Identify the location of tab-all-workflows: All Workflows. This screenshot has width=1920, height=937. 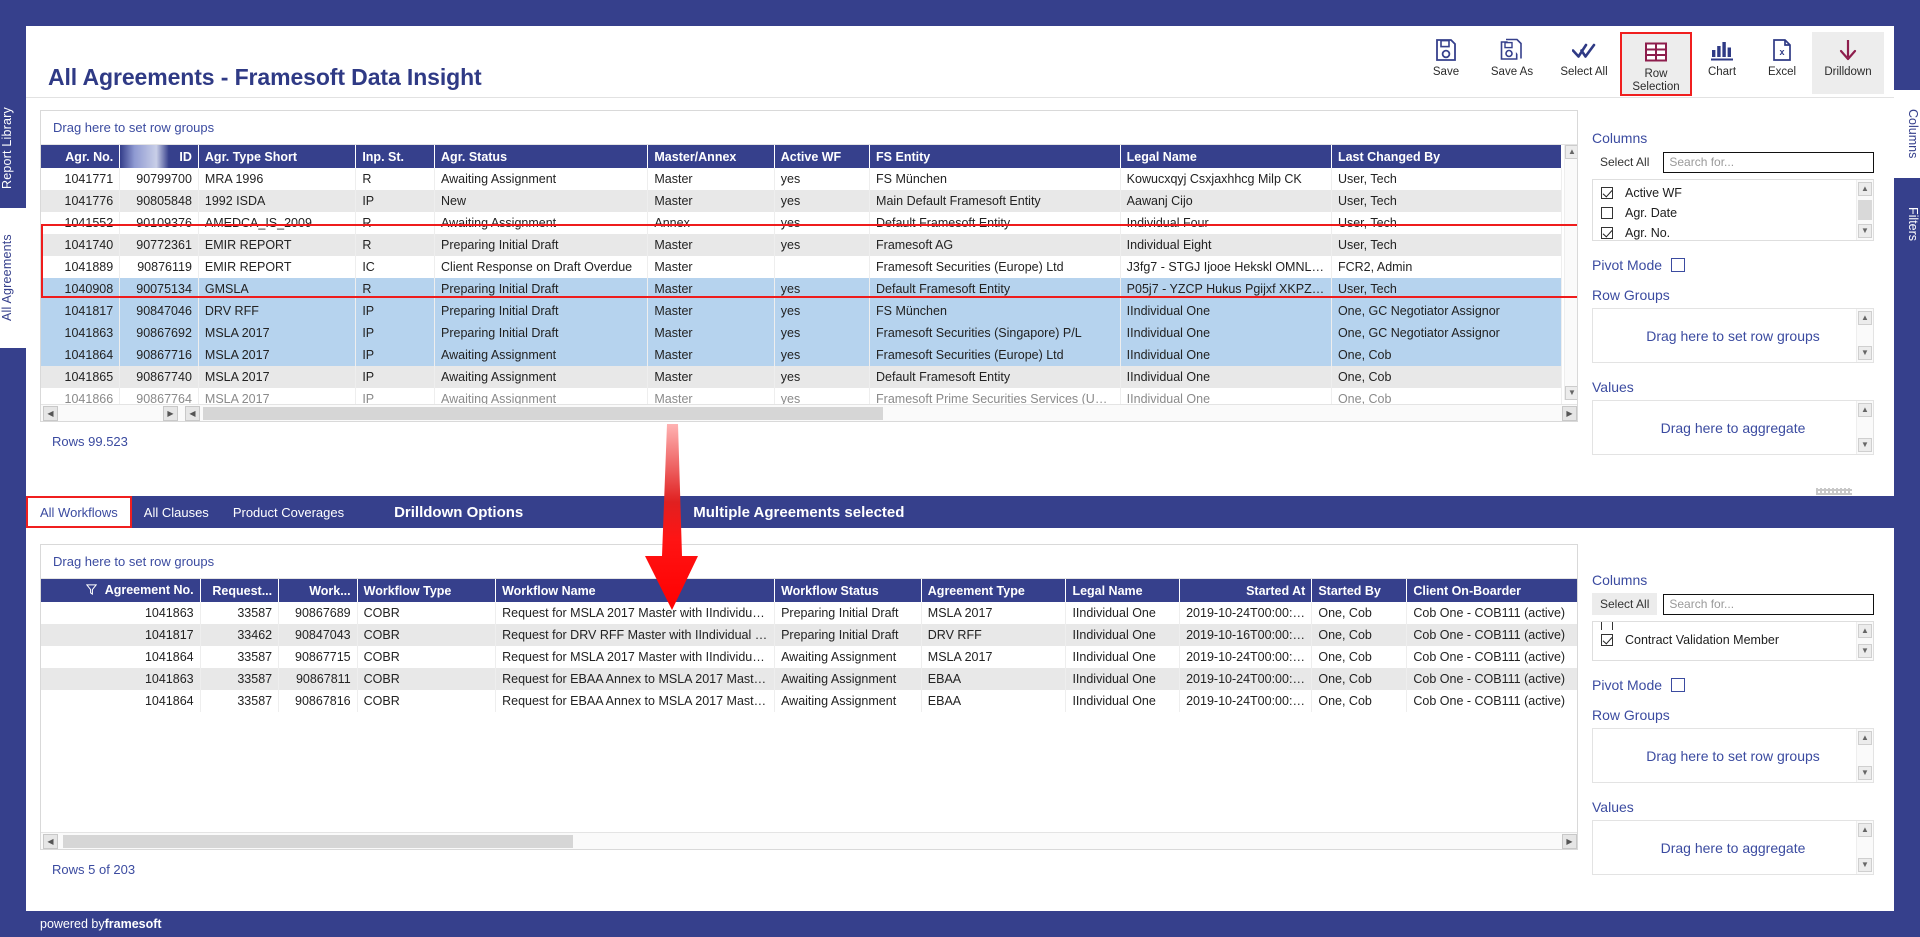
(79, 512).